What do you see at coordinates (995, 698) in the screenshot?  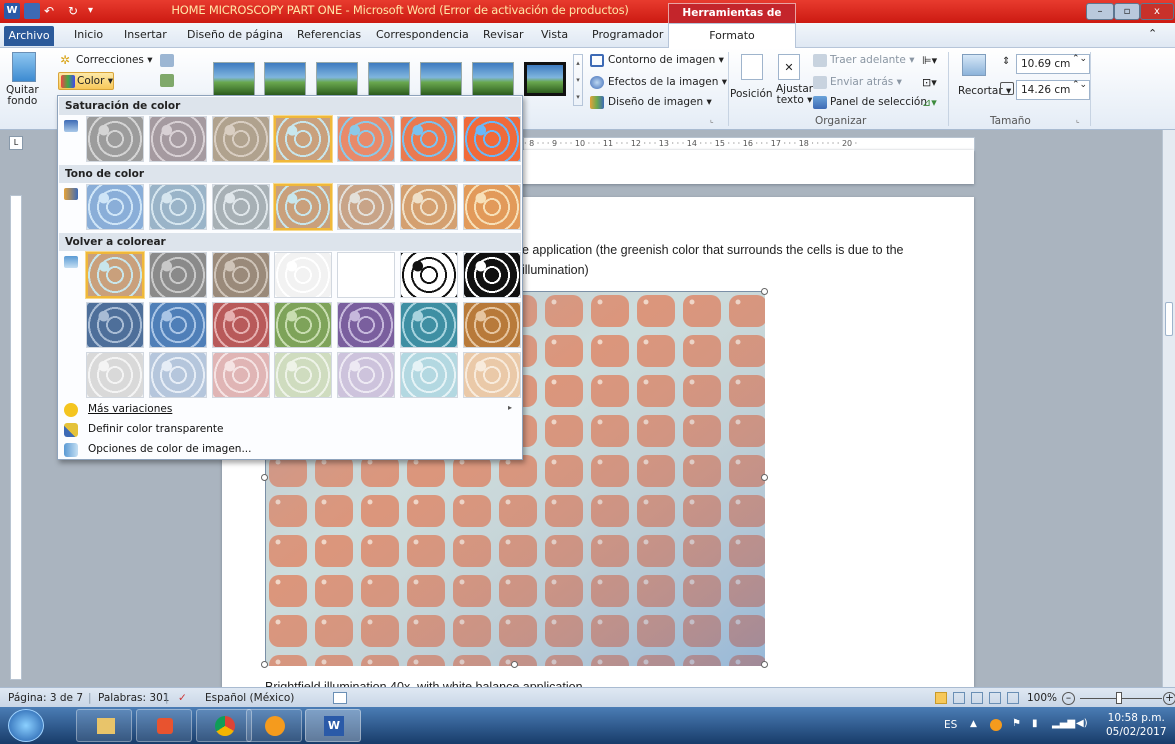 I see `outline-icon` at bounding box center [995, 698].